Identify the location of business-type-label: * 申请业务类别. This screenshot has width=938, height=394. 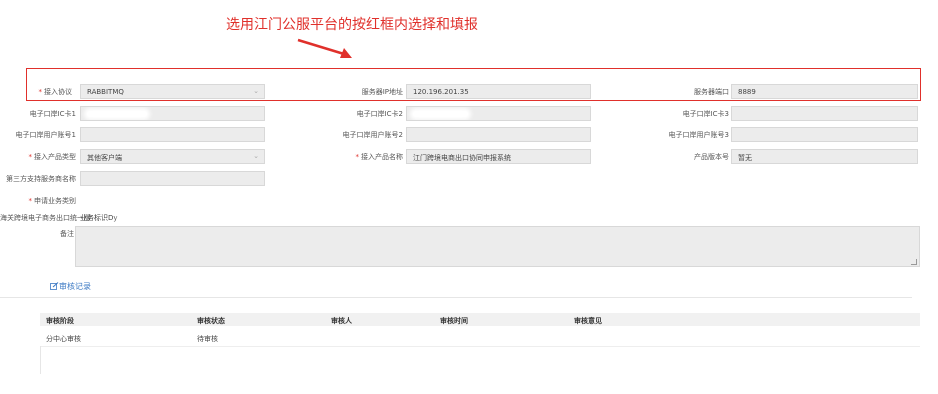
(52, 201).